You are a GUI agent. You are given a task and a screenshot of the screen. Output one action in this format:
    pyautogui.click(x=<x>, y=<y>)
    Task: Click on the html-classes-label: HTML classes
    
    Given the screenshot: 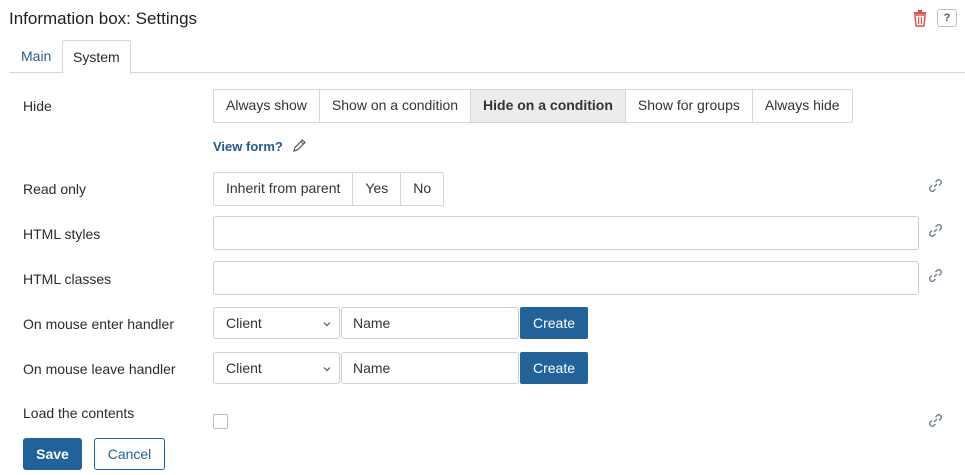 What is the action you would take?
    pyautogui.click(x=67, y=279)
    